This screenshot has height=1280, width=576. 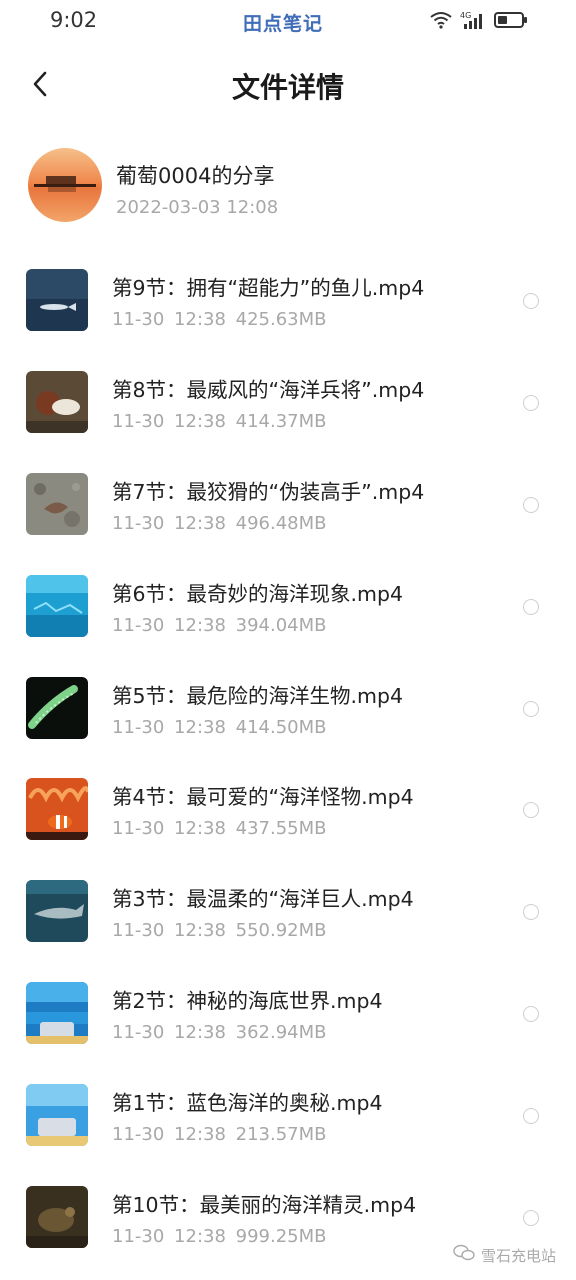 I want to click on file-name: 第2节：神秘的海底世界.mp4, so click(x=247, y=1001).